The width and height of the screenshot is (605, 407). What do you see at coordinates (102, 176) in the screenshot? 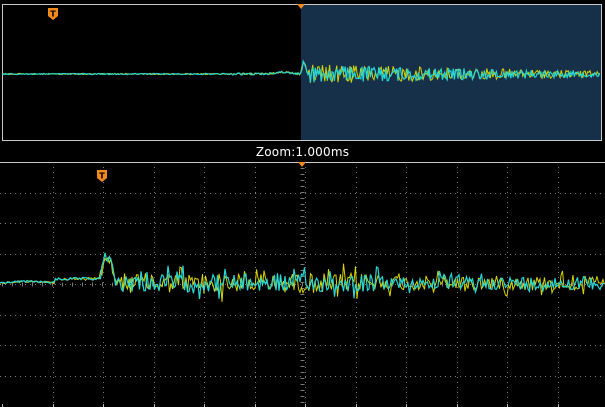
I see `zoom-trigger-marker-label: T` at bounding box center [102, 176].